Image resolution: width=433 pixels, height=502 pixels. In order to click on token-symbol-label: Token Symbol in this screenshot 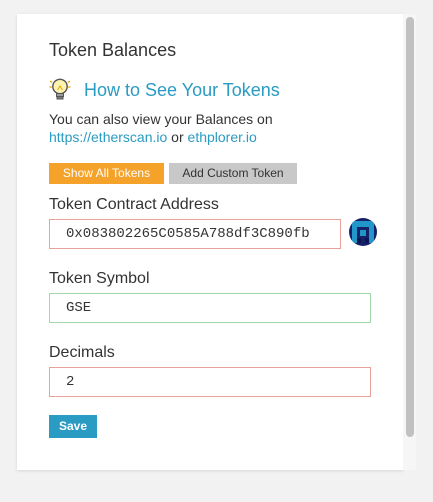, I will do `click(99, 278)`.